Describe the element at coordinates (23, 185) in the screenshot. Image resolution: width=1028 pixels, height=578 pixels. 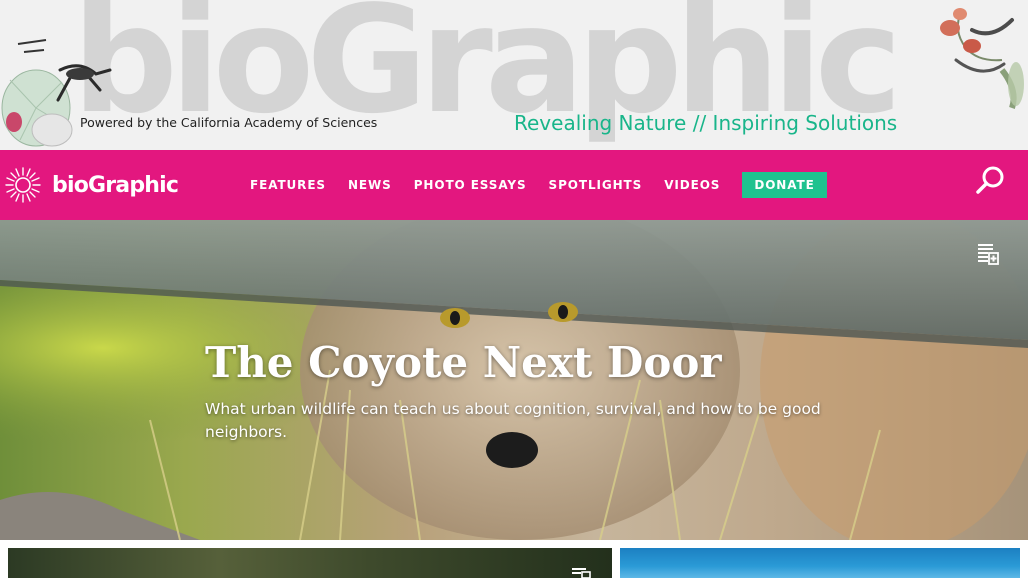
I see `sunburst-logo-icon` at that location.